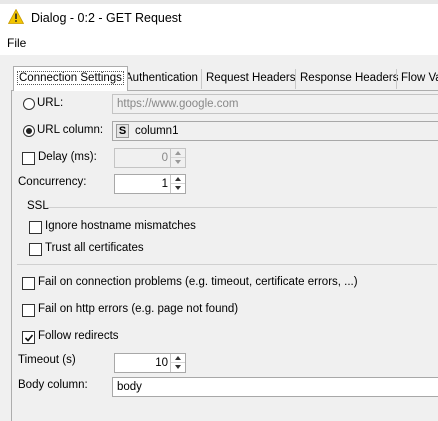 The width and height of the screenshot is (438, 421). Describe the element at coordinates (227, 264) in the screenshot. I see `ssl-group-bottom` at that location.